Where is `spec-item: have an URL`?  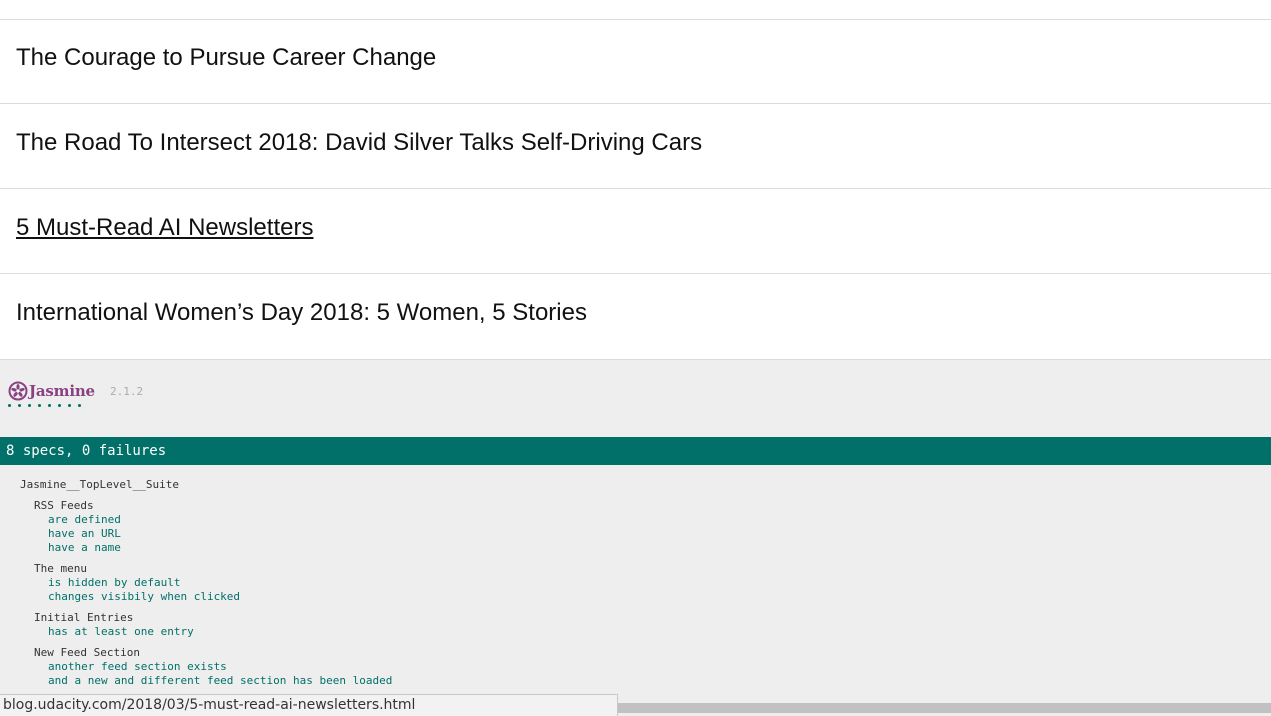 spec-item: have an URL is located at coordinates (84, 534).